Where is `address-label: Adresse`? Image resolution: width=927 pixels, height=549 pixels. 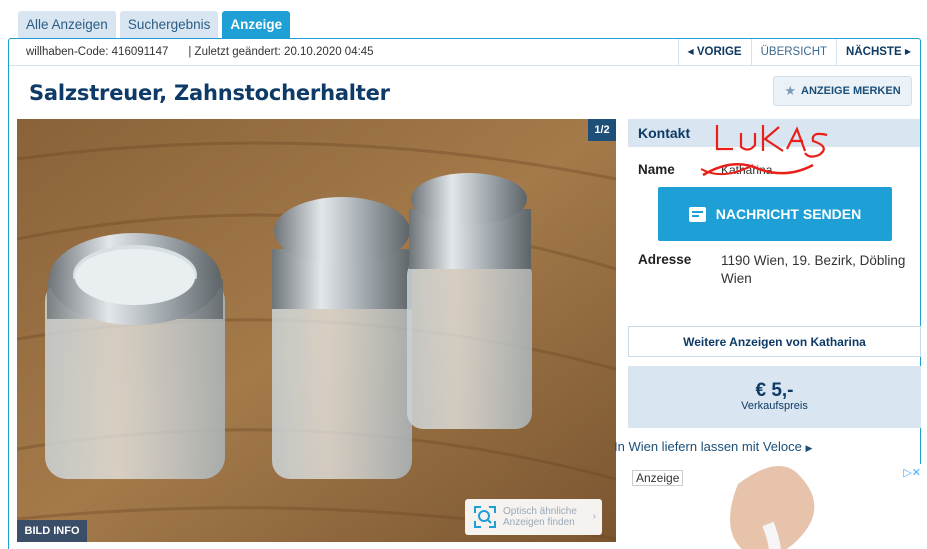
address-label: Adresse is located at coordinates (665, 259).